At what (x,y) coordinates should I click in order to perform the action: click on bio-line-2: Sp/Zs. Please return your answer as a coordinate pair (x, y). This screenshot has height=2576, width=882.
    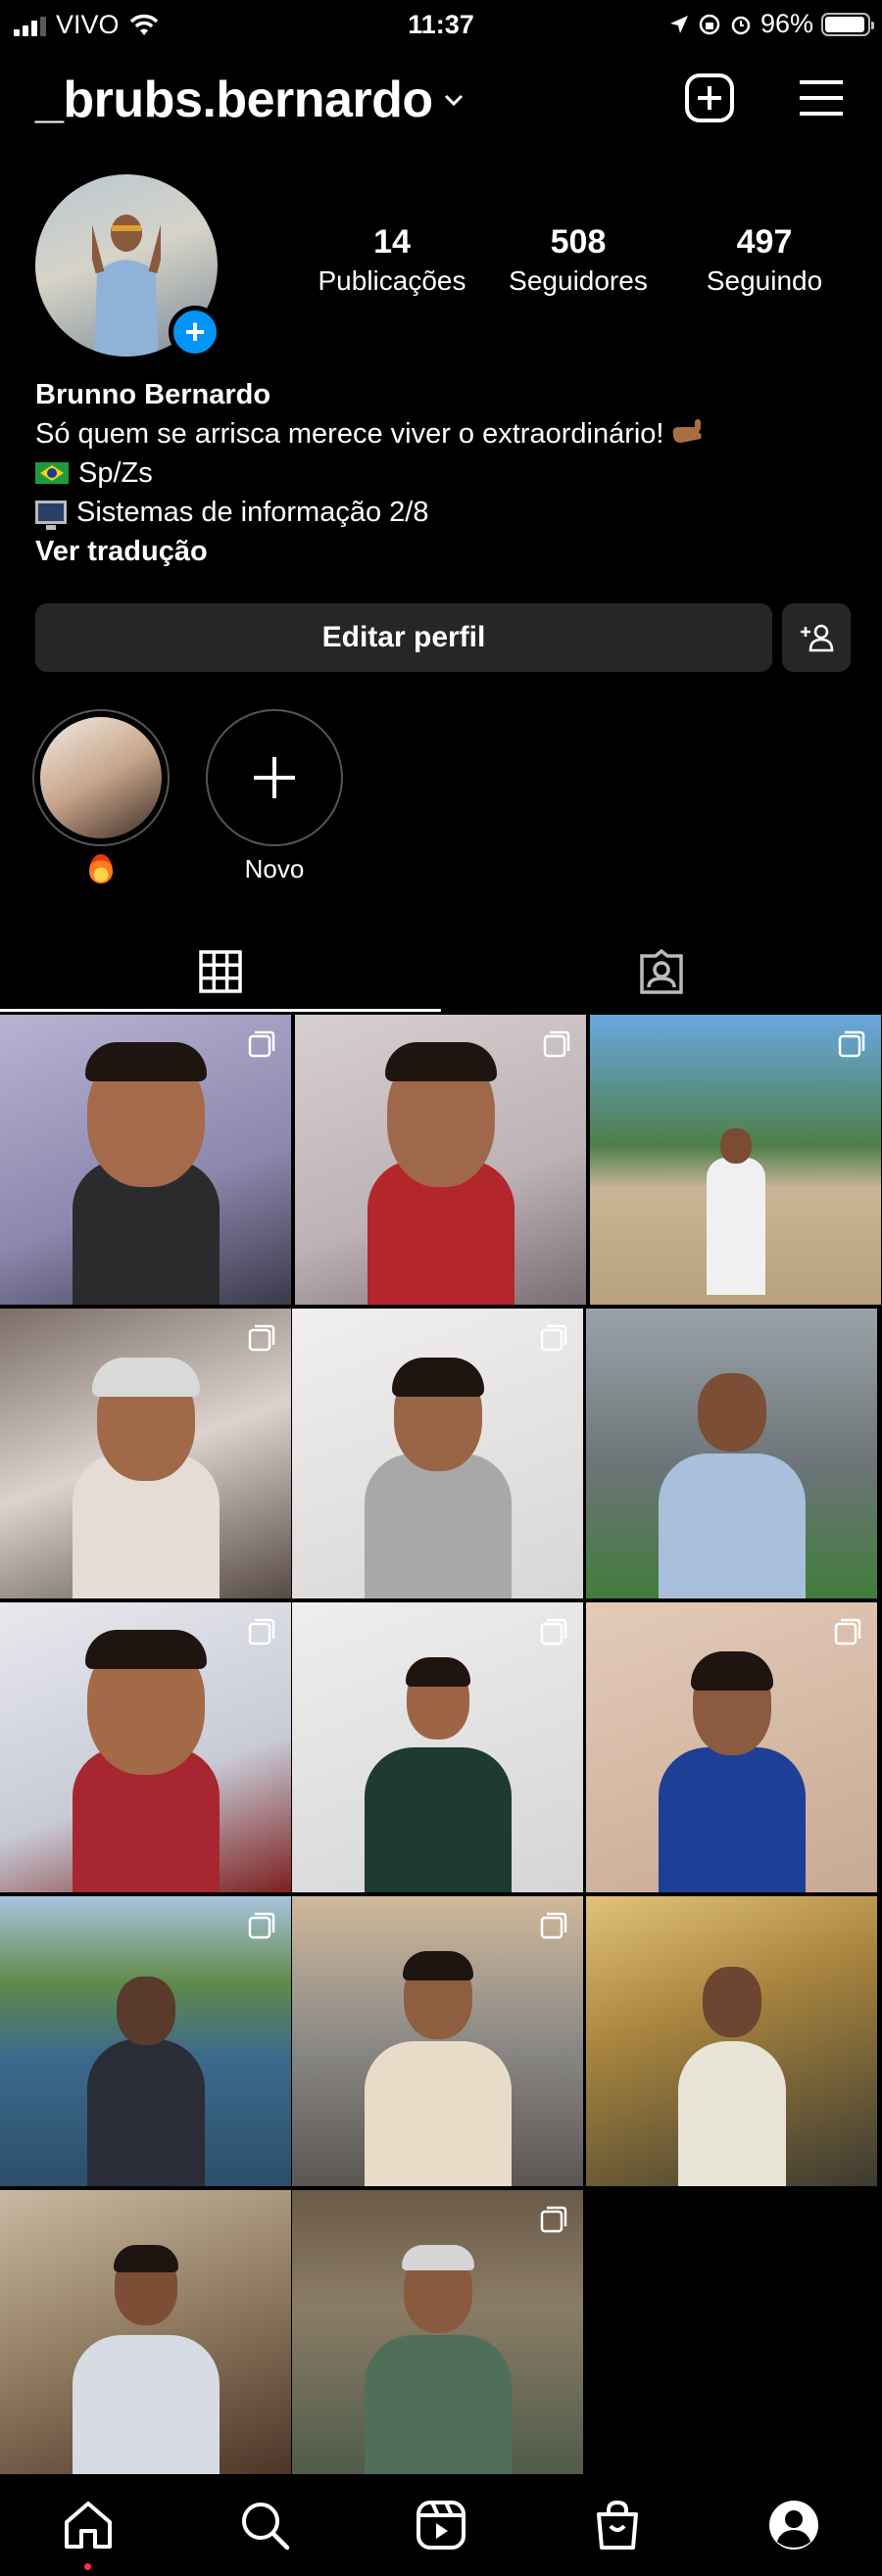
    Looking at the image, I should click on (446, 473).